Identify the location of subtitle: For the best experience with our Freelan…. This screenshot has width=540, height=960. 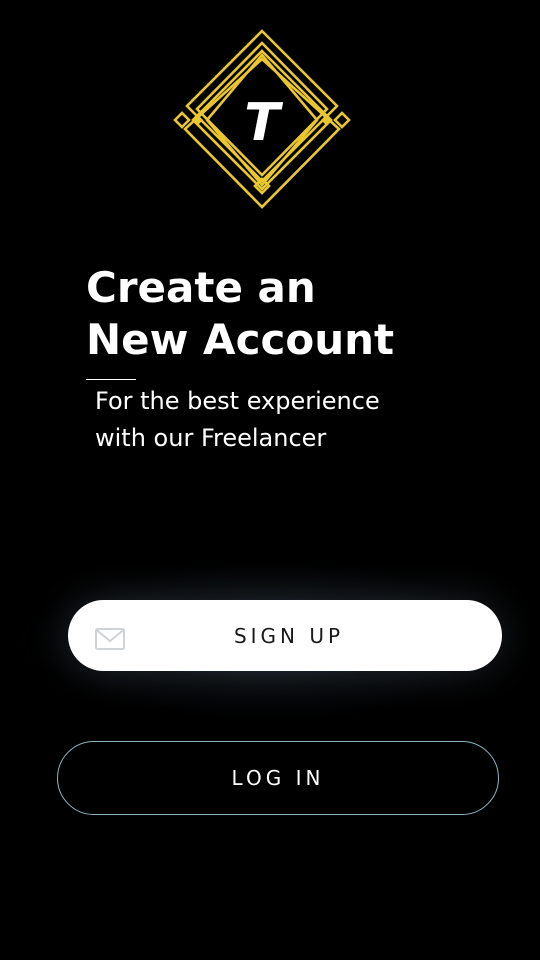
(237, 420).